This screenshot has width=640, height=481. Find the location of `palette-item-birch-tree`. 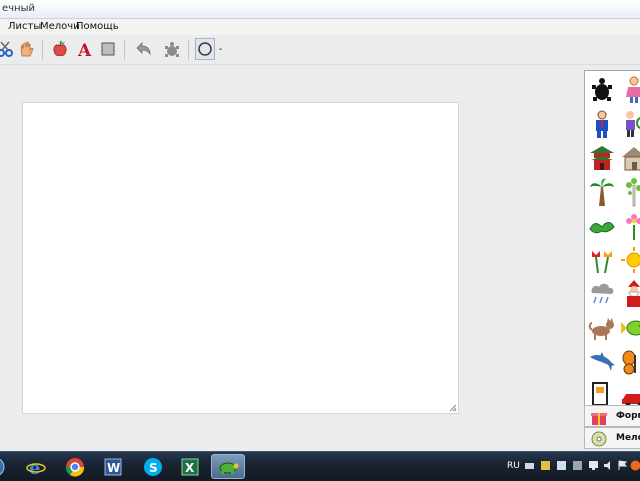

palette-item-birch-tree is located at coordinates (629, 192).